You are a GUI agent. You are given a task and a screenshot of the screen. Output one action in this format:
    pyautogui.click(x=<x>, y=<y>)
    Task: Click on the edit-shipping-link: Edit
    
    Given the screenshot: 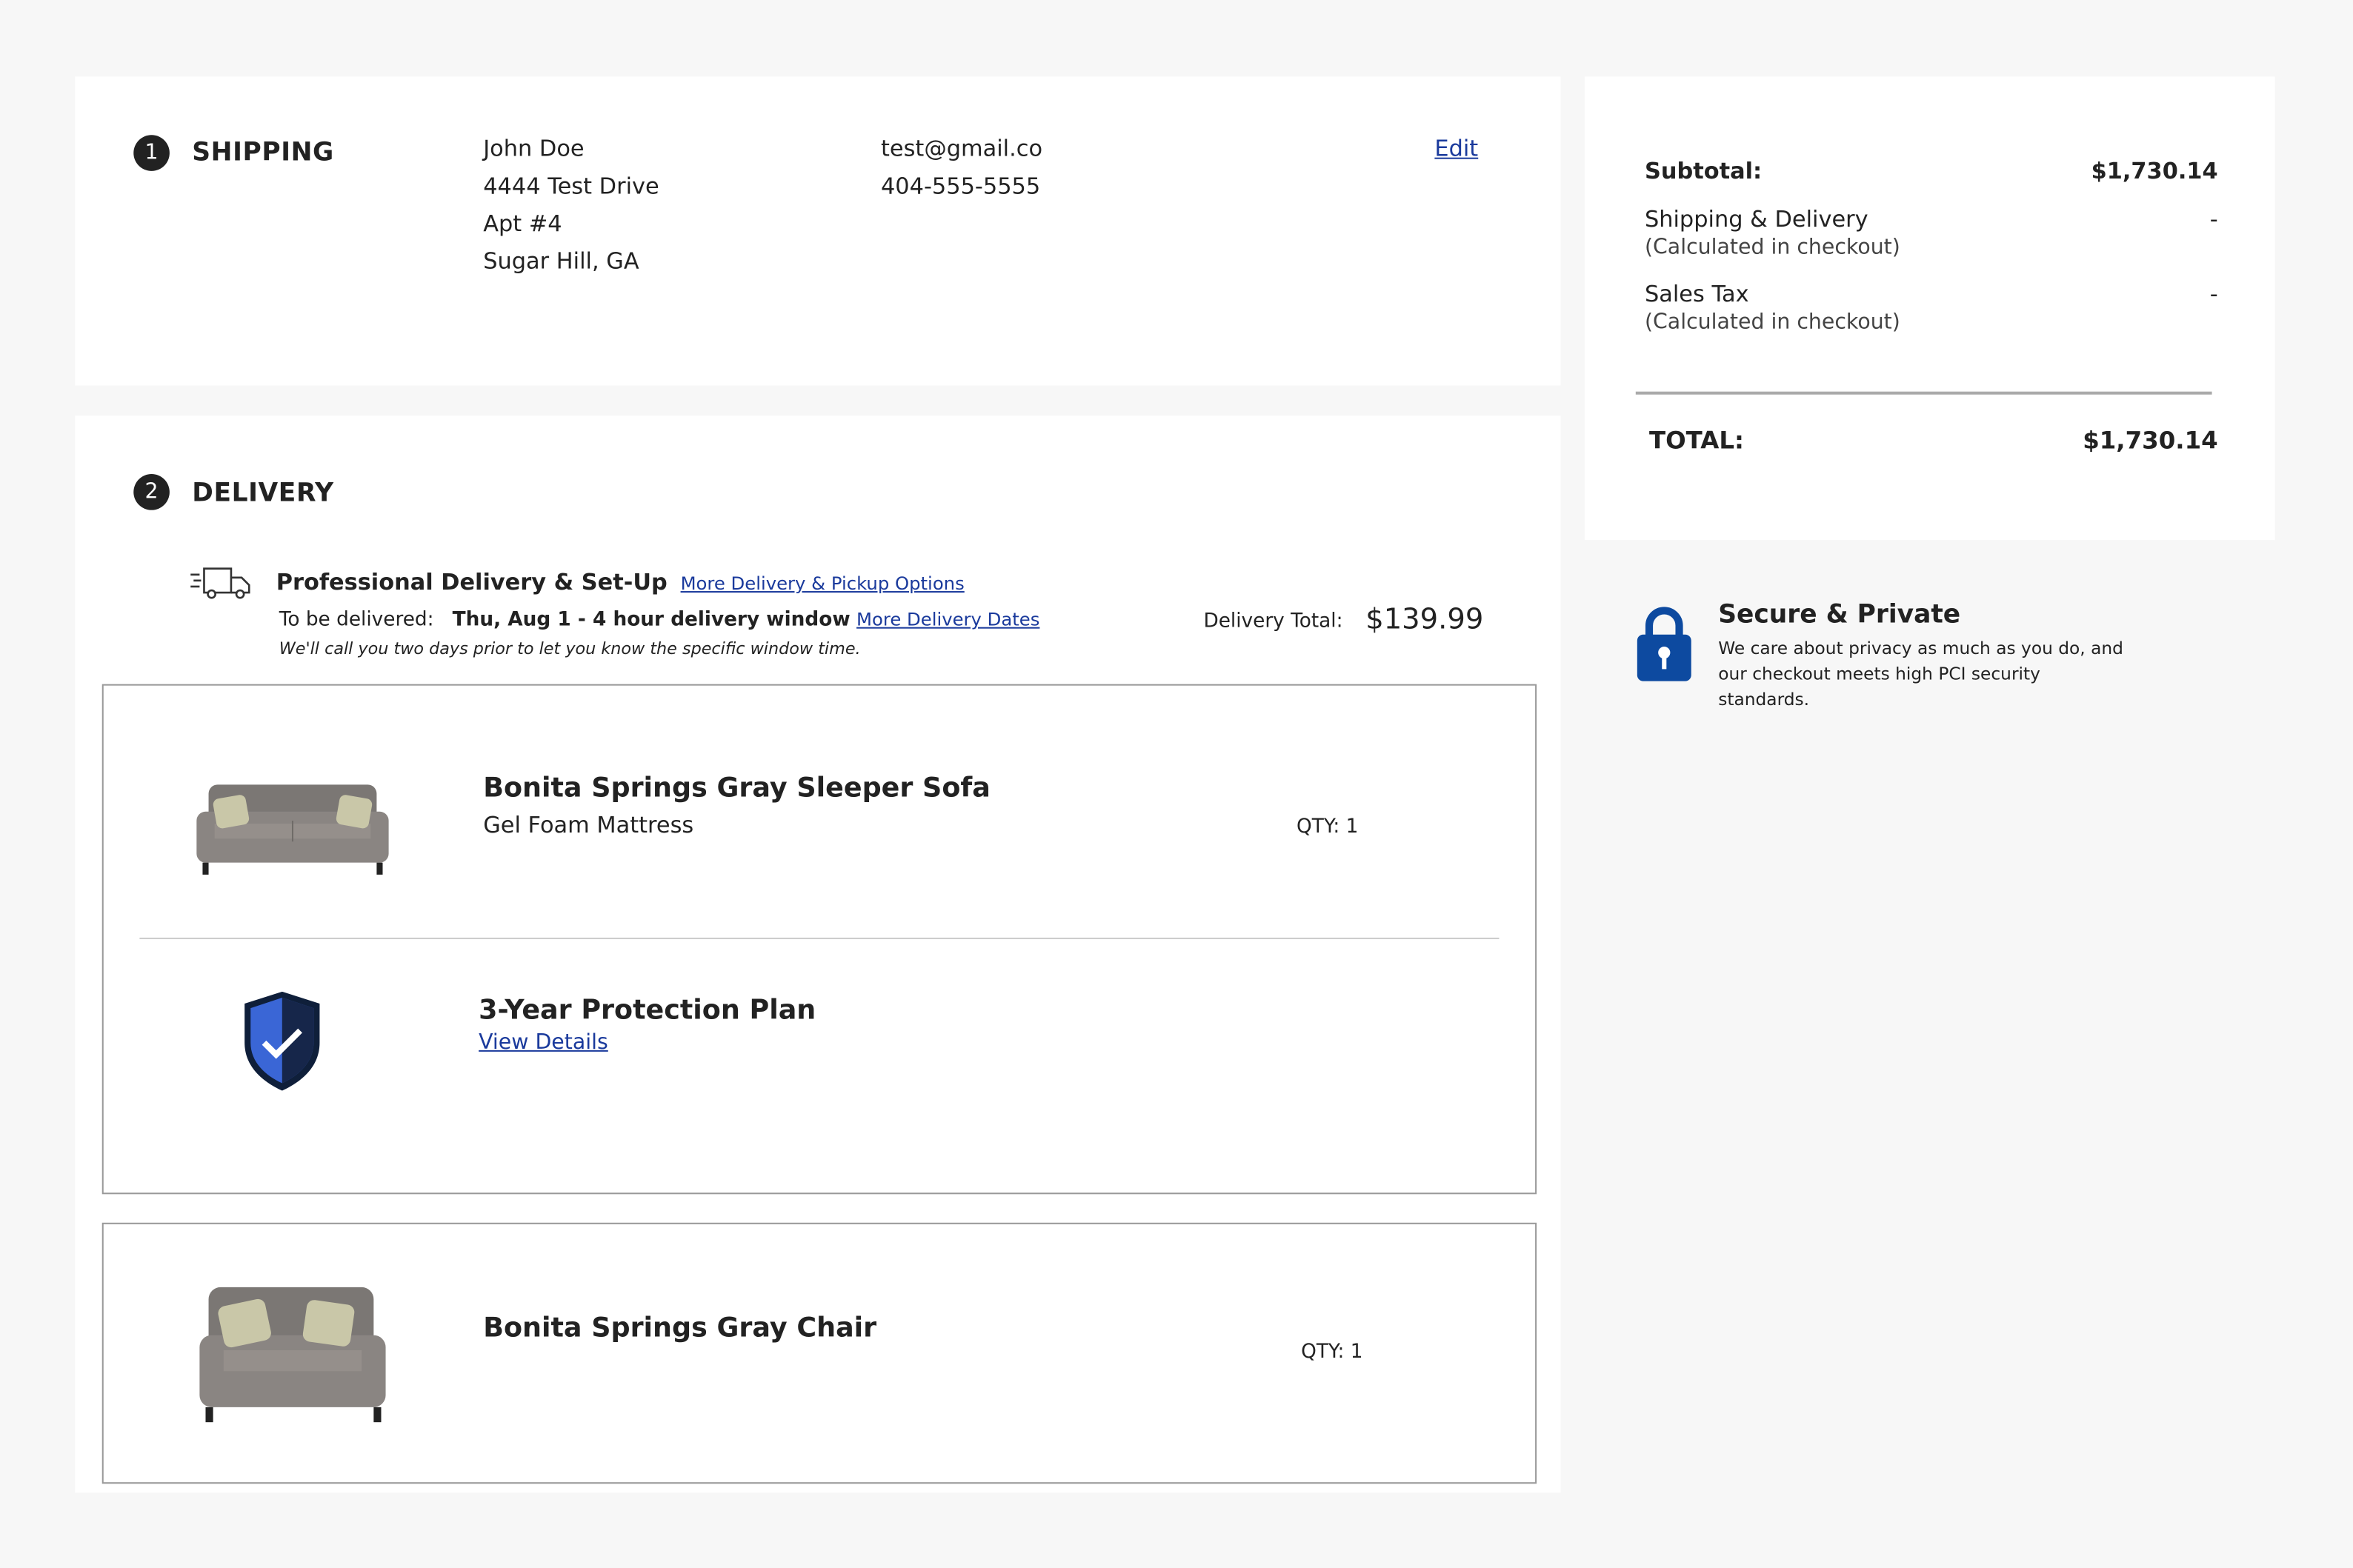 What is the action you would take?
    pyautogui.click(x=1456, y=149)
    